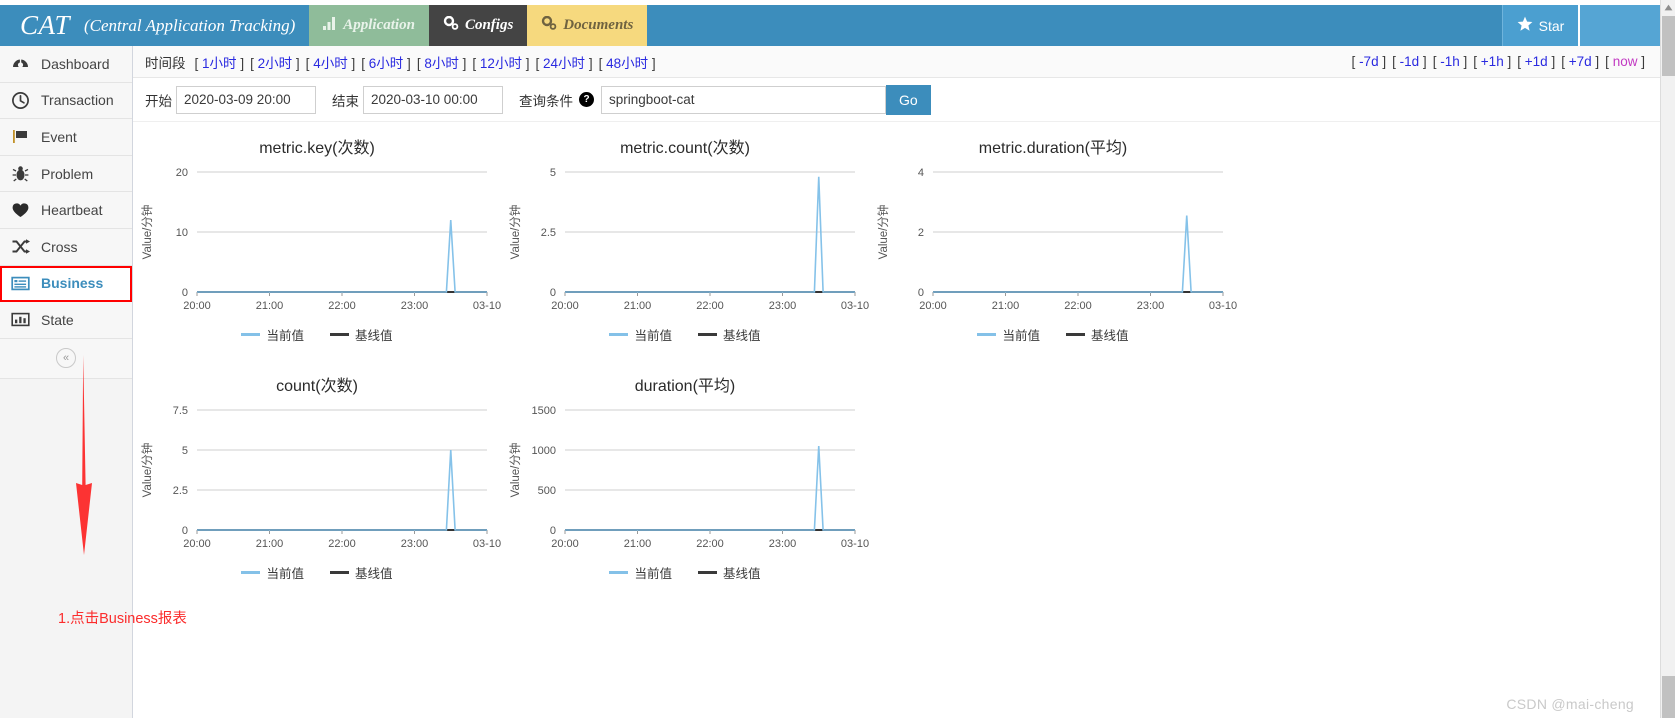 This screenshot has width=1675, height=718. What do you see at coordinates (59, 136) in the screenshot?
I see `sidebar-item-label: Event` at bounding box center [59, 136].